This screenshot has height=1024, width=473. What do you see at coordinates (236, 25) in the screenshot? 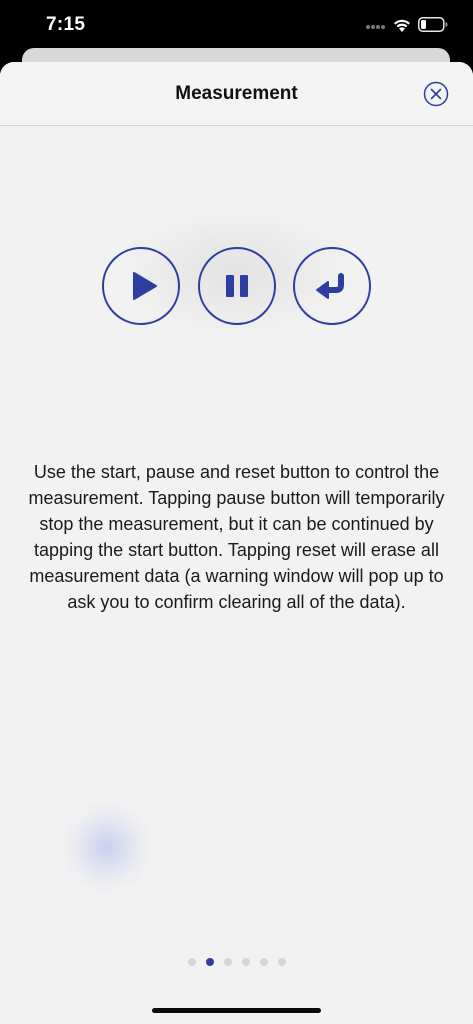
I see `status-bar: 7:15` at bounding box center [236, 25].